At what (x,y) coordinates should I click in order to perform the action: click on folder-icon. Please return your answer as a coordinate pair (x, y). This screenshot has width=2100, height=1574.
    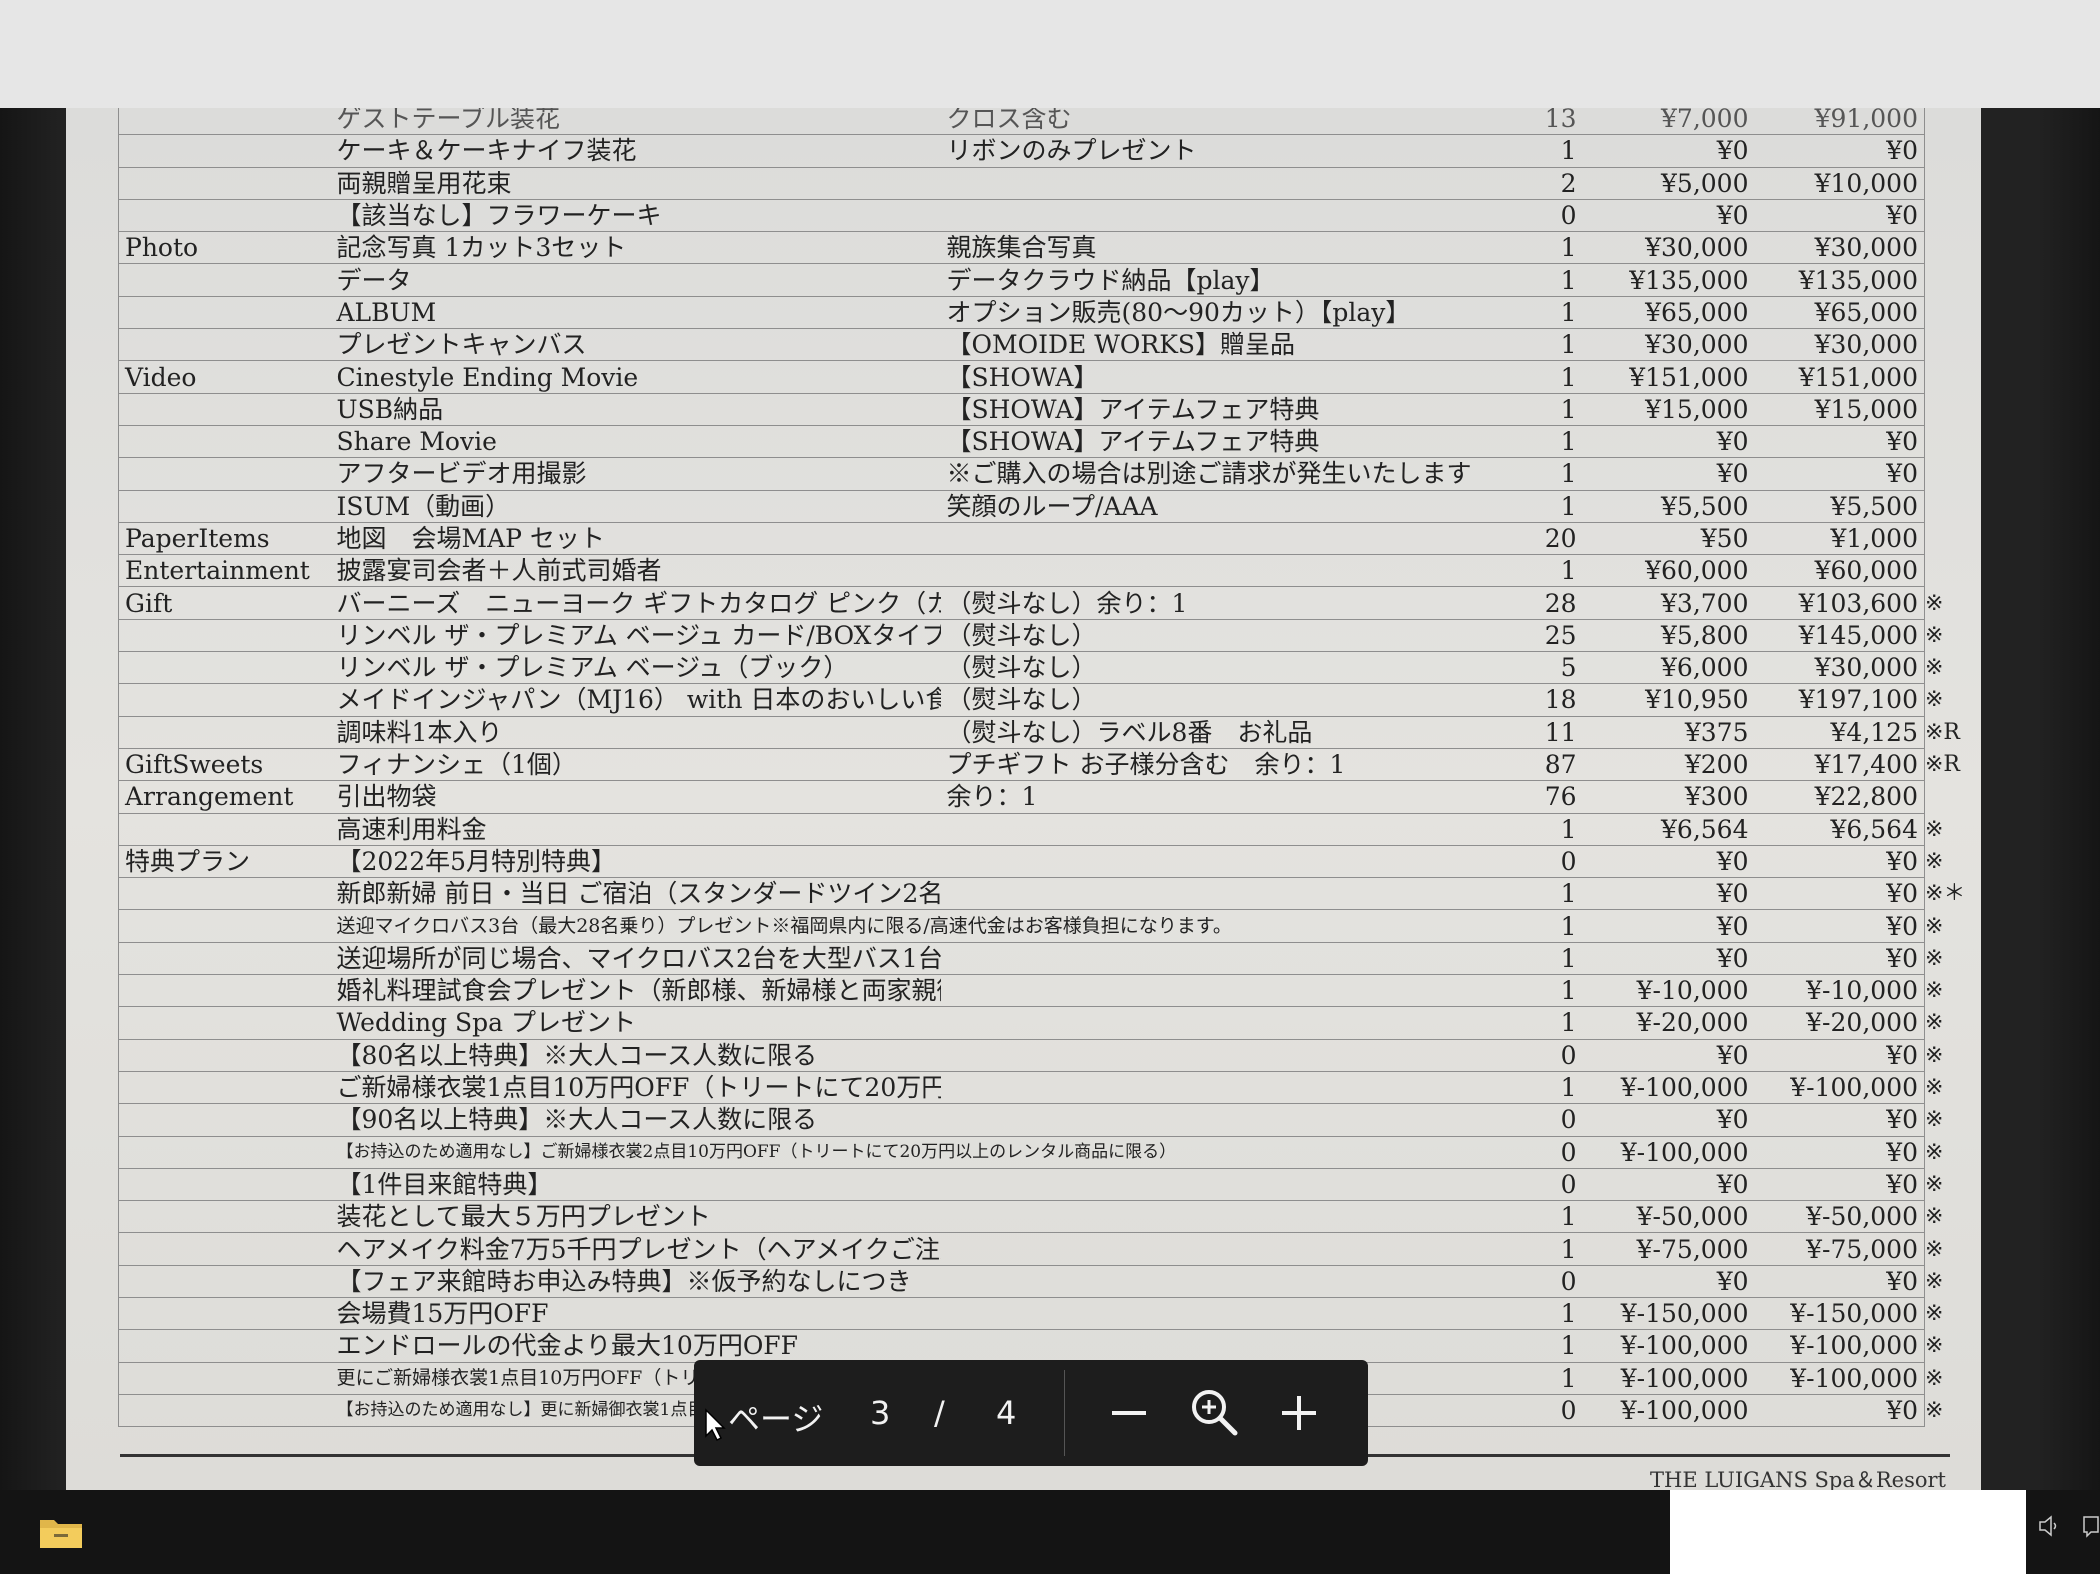
    Looking at the image, I should click on (61, 1532).